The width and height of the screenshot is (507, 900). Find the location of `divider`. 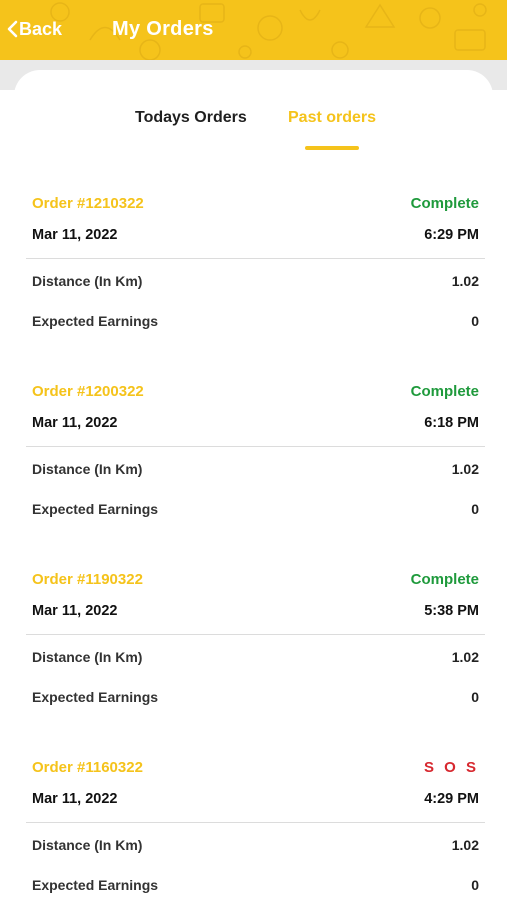

divider is located at coordinates (255, 822).